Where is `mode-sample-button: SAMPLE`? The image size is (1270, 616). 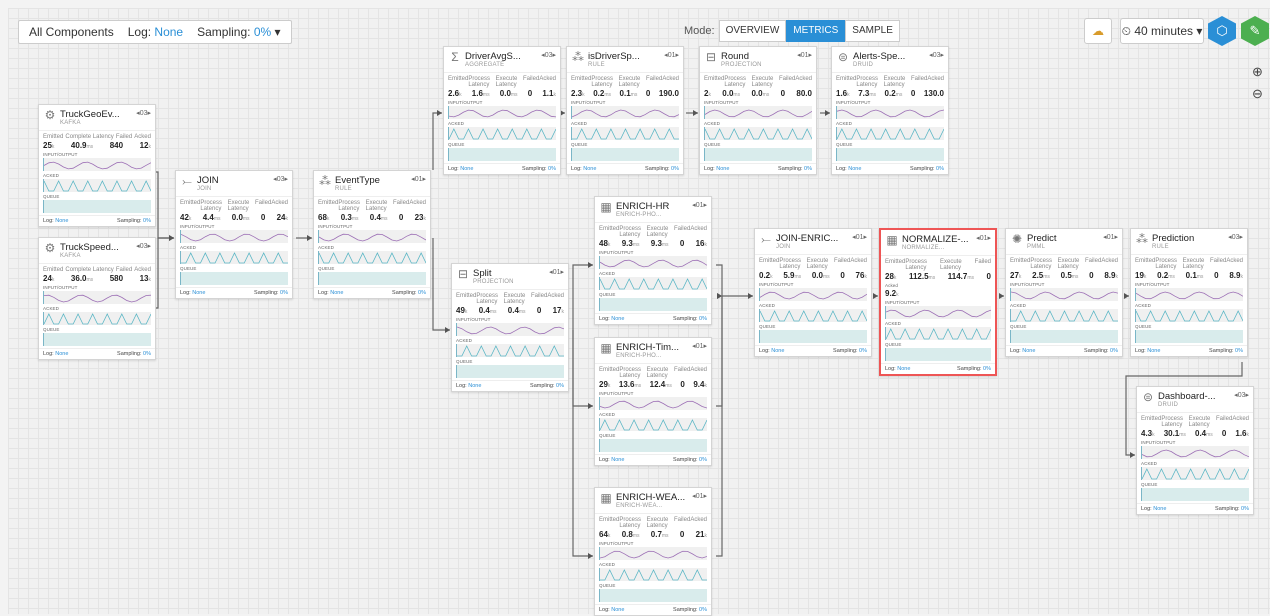 mode-sample-button: SAMPLE is located at coordinates (872, 31).